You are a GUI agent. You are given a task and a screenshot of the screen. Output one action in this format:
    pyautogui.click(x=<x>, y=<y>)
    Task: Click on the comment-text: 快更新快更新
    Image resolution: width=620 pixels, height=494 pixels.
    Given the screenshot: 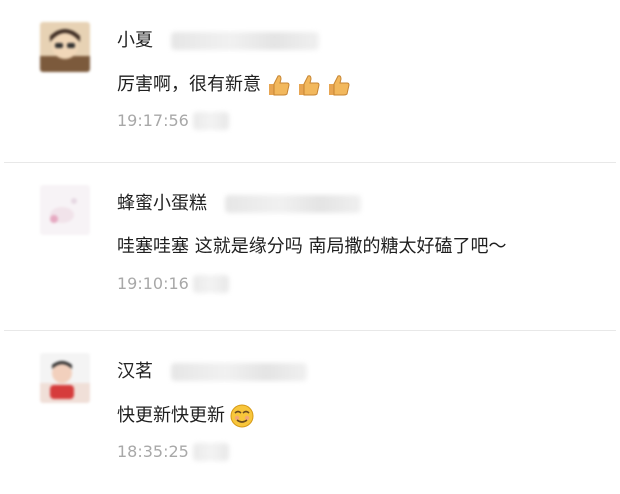 What is the action you would take?
    pyautogui.click(x=186, y=416)
    